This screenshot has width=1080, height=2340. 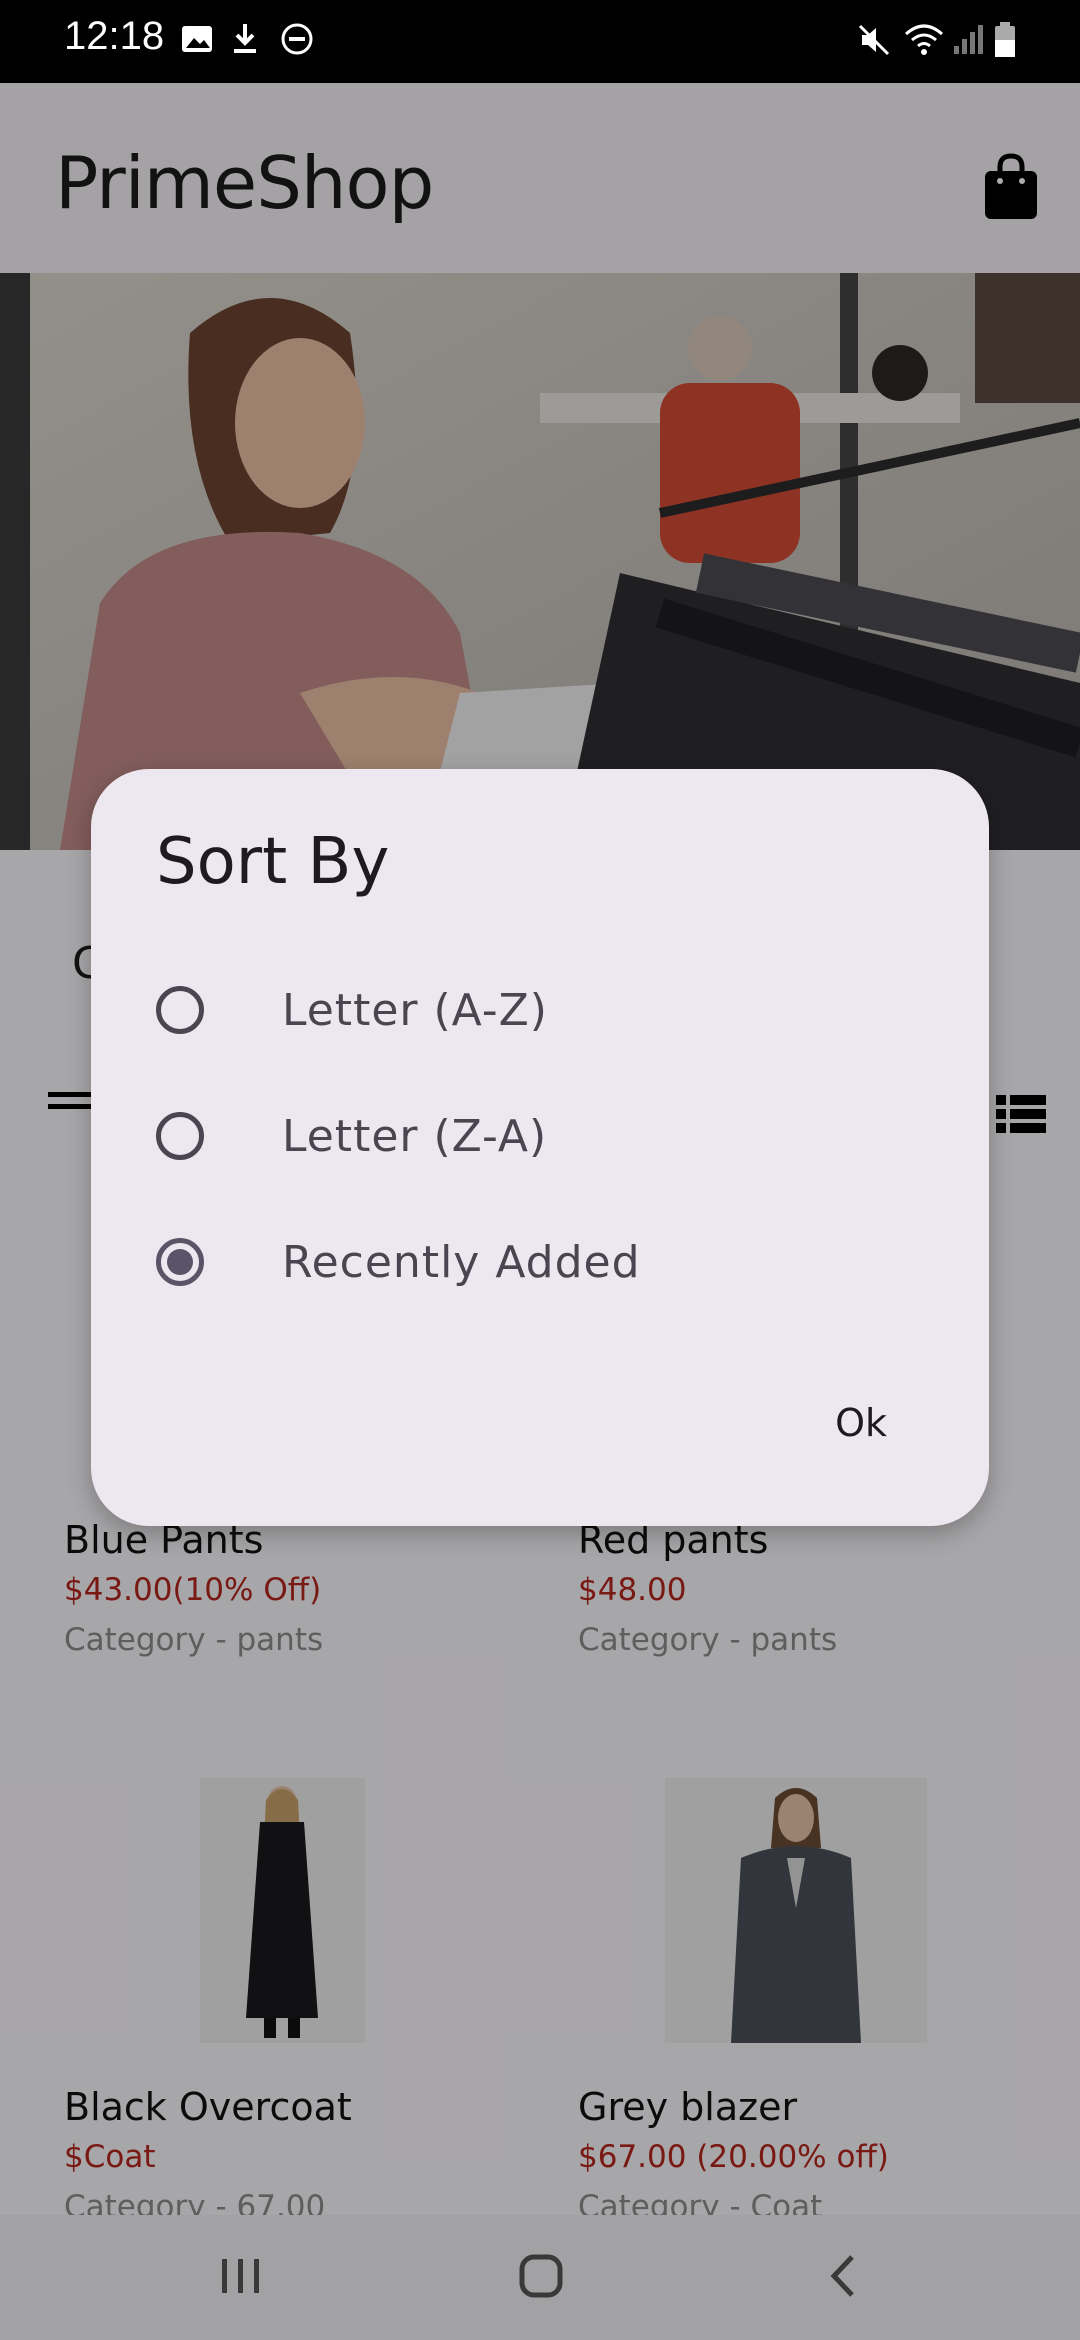 What do you see at coordinates (245, 38) in the screenshot?
I see `download-icon` at bounding box center [245, 38].